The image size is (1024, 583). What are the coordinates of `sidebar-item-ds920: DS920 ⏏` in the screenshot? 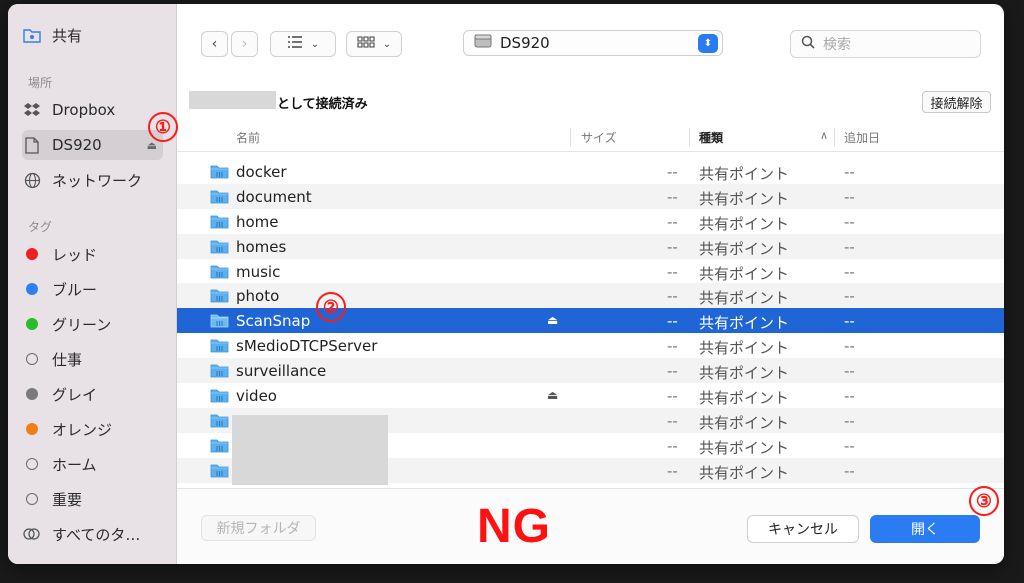 It's located at (92, 145).